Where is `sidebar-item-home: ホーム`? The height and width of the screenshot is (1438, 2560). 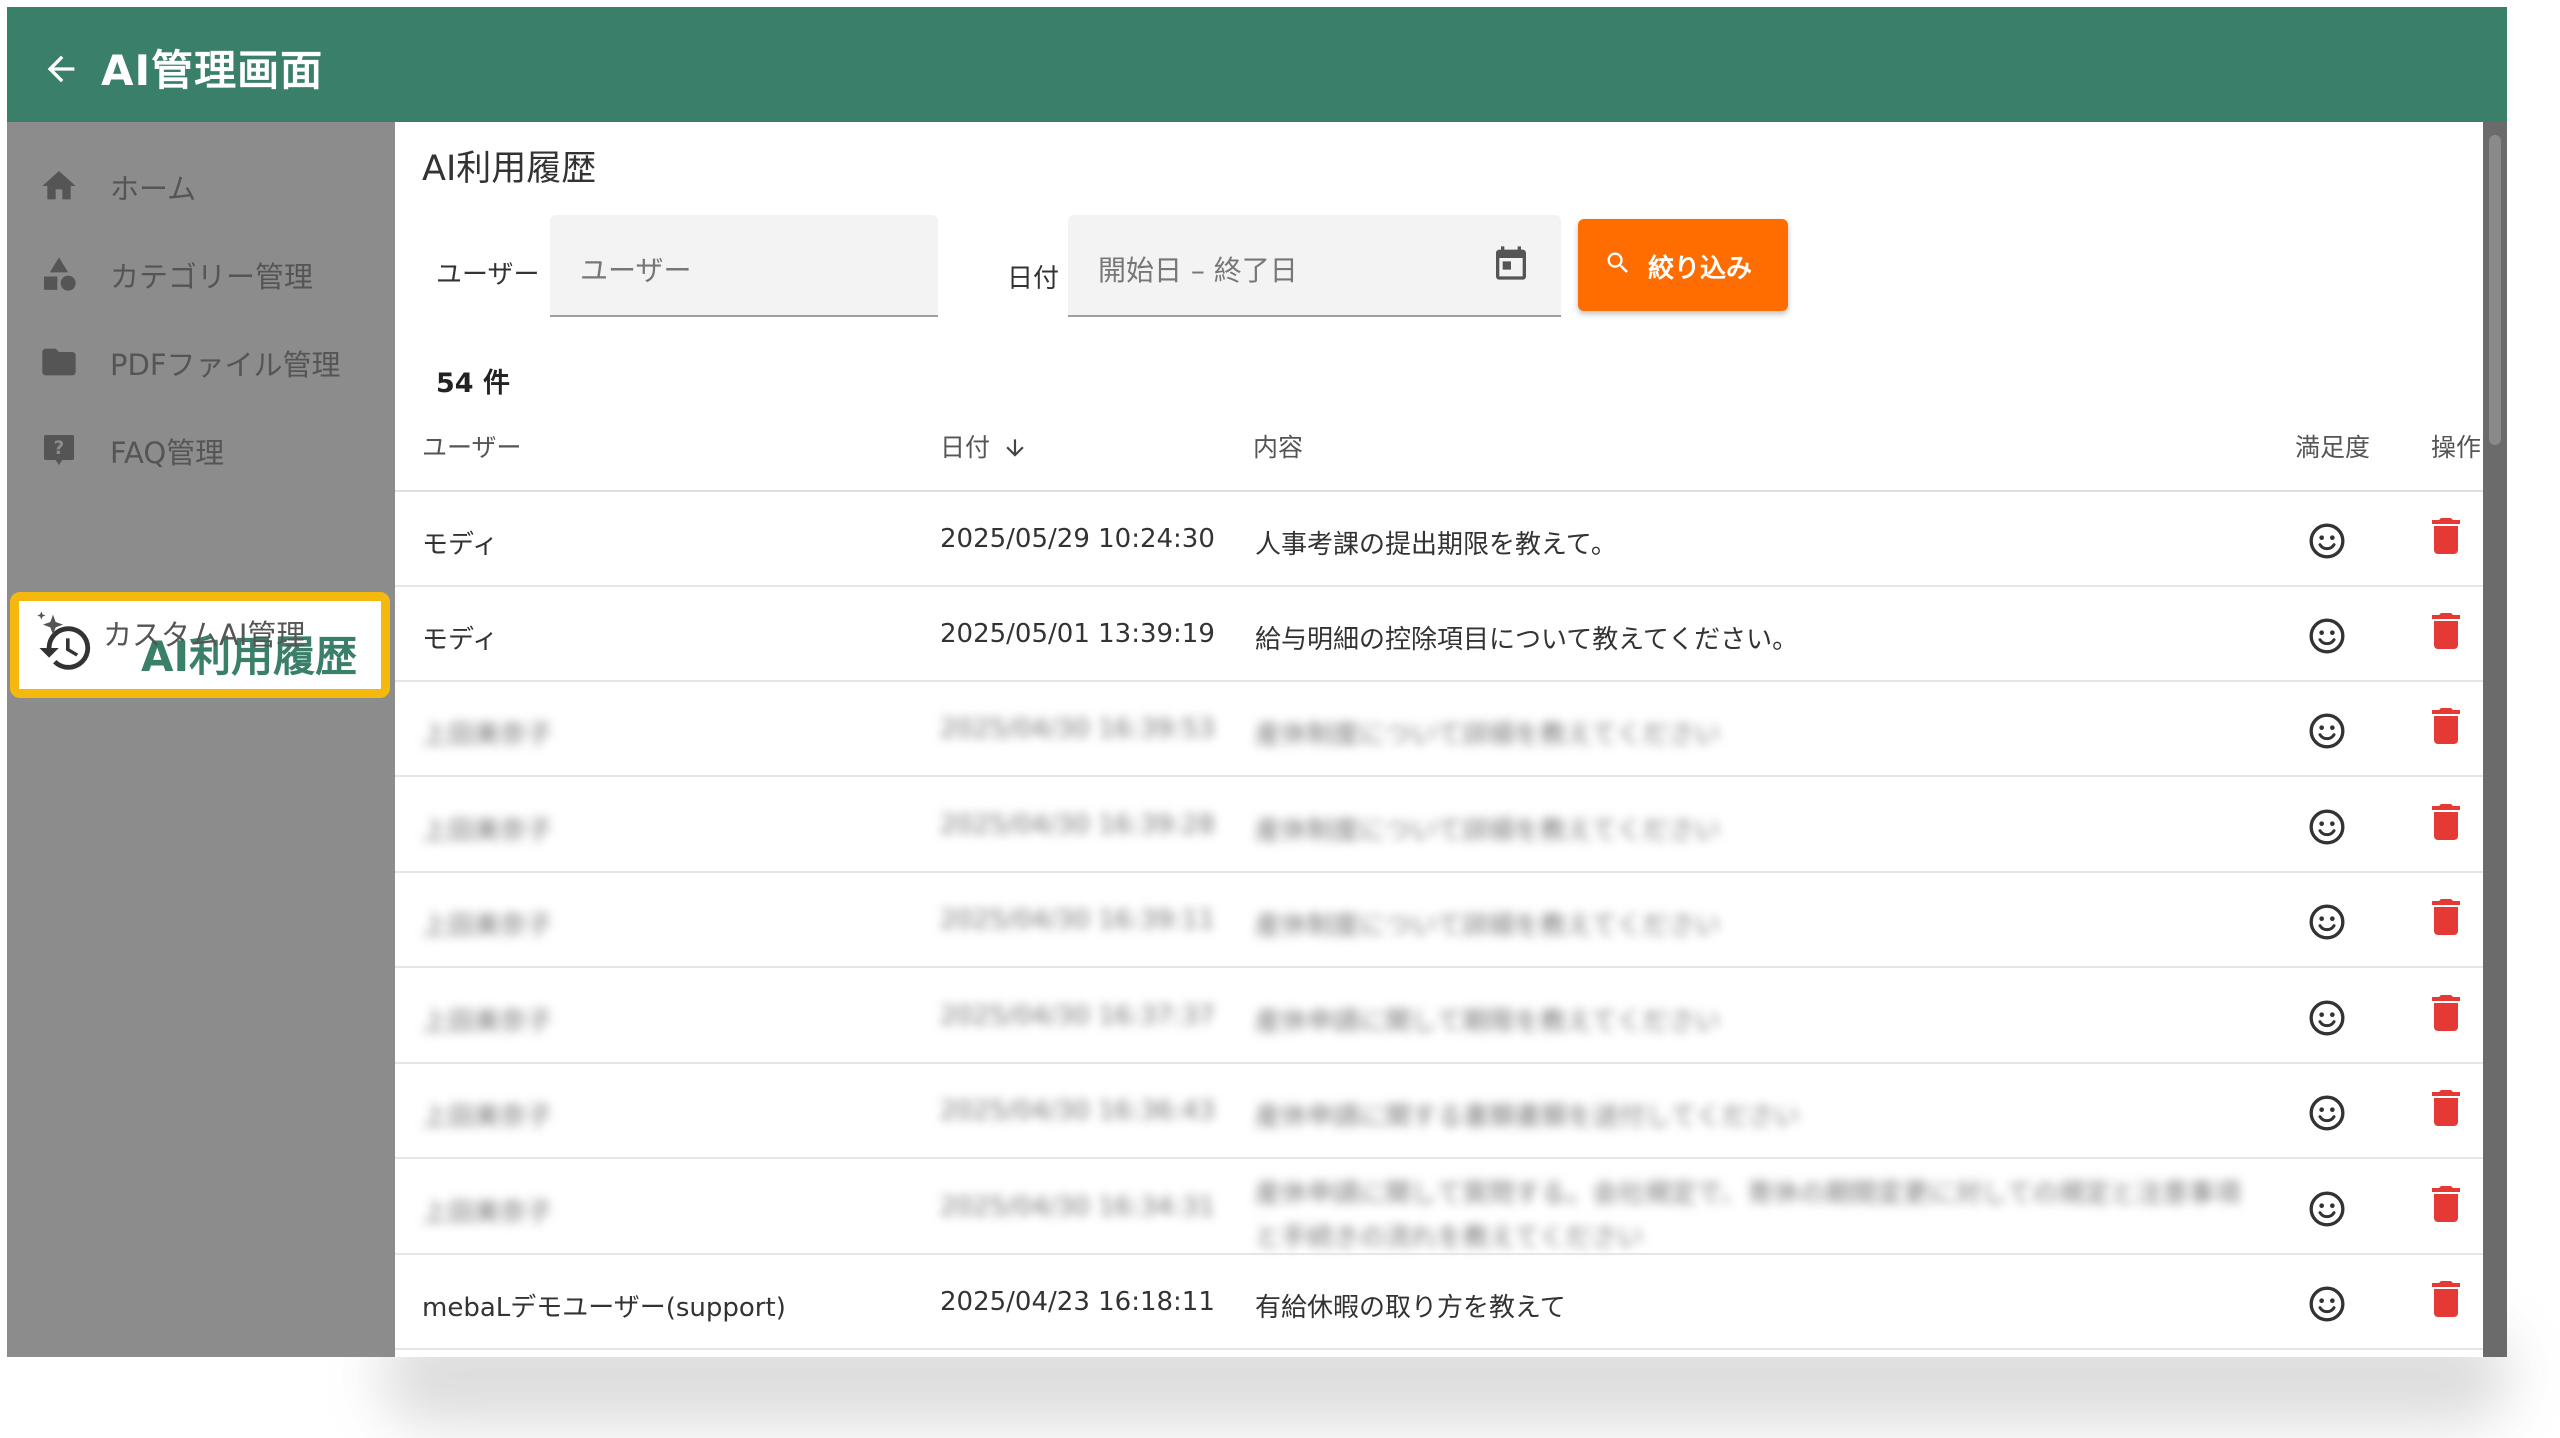 sidebar-item-home: ホーム is located at coordinates (201, 184).